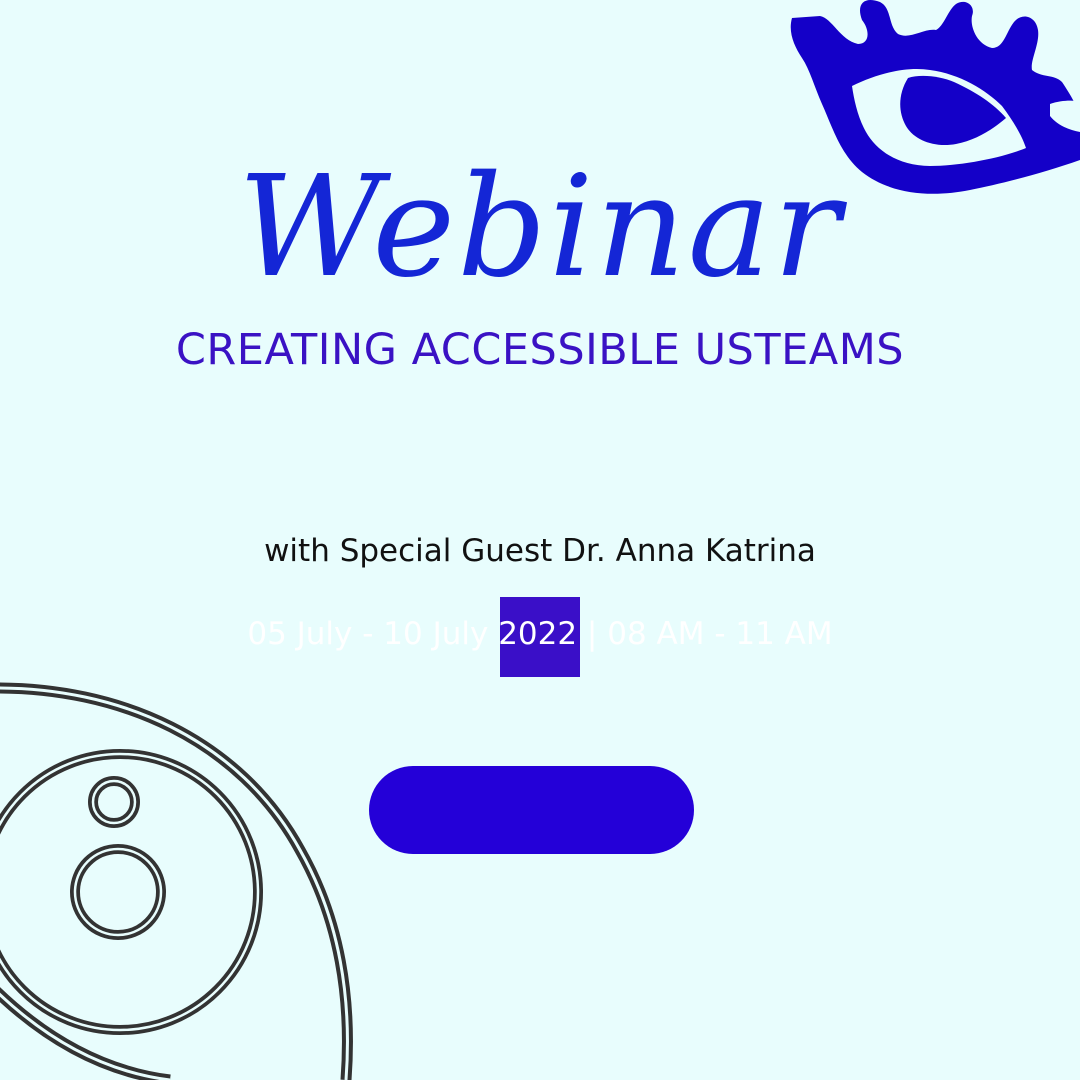 The height and width of the screenshot is (1080, 1080). I want to click on date-time-line: 05 July - 10 July 2022 | 08 AM - 11 AM, so click(540, 634).